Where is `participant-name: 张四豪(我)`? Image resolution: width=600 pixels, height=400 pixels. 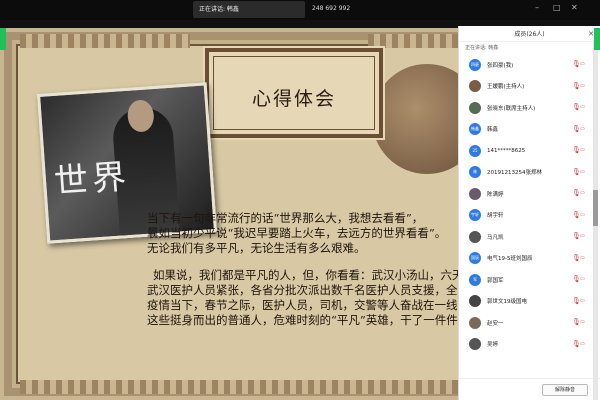
participant-name: 张四豪(我) is located at coordinates (500, 65).